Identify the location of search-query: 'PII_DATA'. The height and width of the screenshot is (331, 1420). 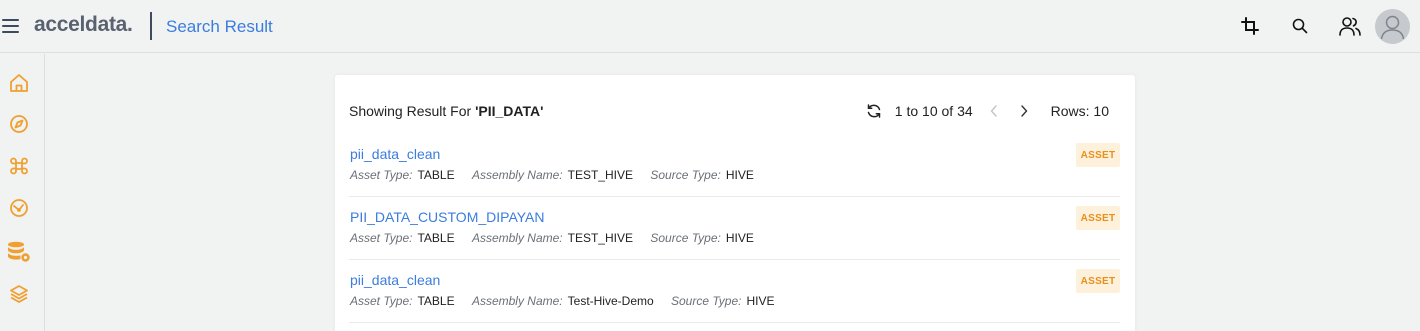
(509, 111).